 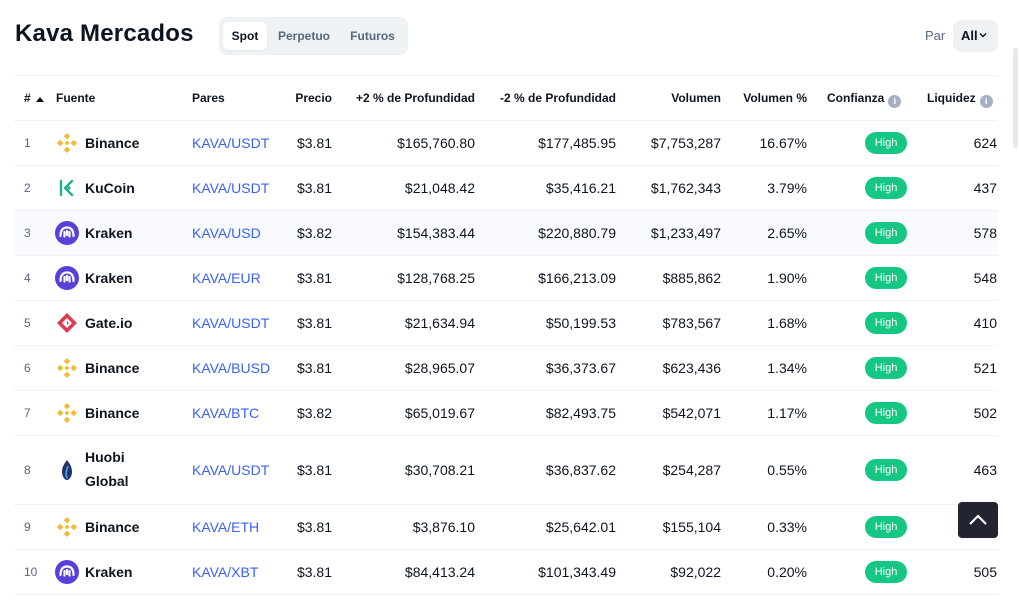 I want to click on rank: 6, so click(x=27, y=368).